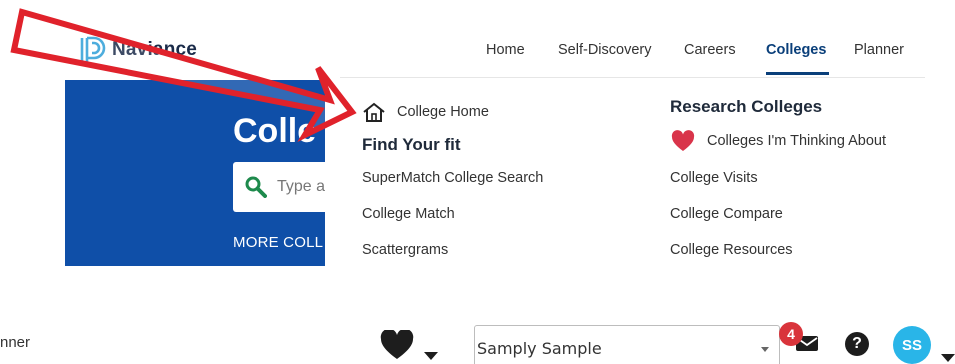 This screenshot has height=364, width=955. Describe the element at coordinates (714, 178) in the screenshot. I see `college-visits-link: College Visits` at that location.